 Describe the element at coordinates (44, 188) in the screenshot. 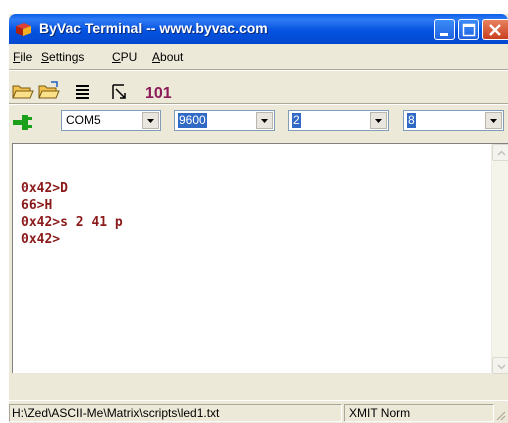

I see `terminal-line: 0x42>D` at that location.